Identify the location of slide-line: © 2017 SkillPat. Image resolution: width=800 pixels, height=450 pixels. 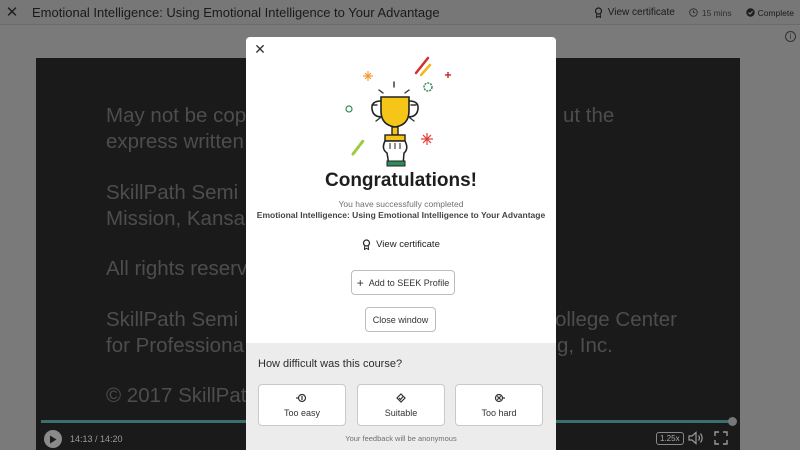
(176, 395).